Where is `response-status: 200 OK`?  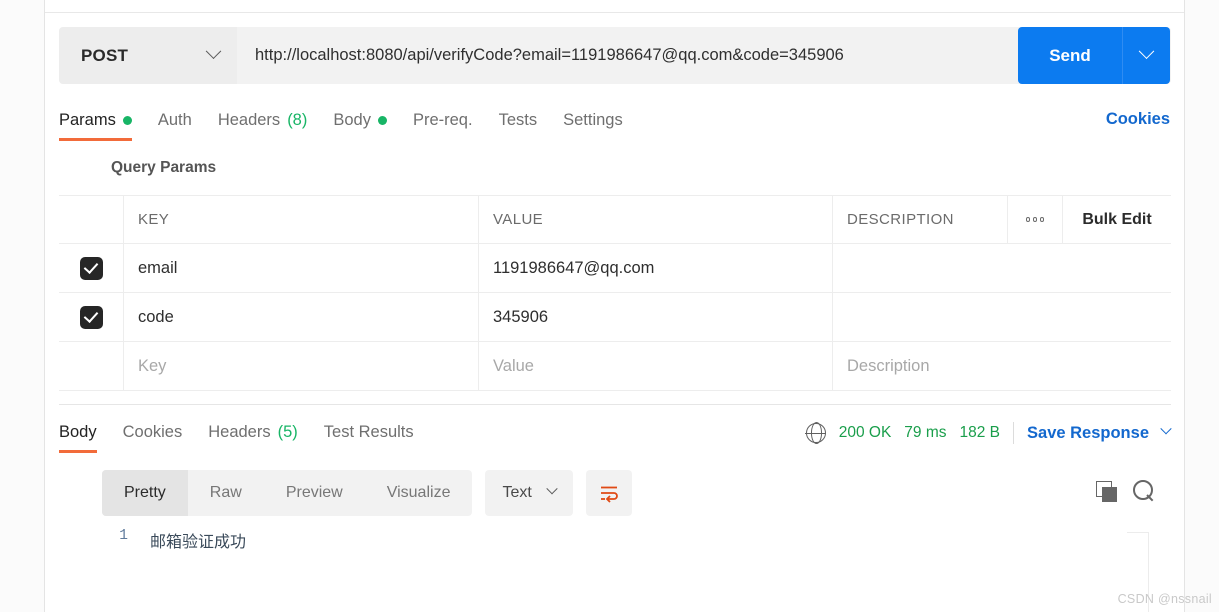 response-status: 200 OK is located at coordinates (865, 432).